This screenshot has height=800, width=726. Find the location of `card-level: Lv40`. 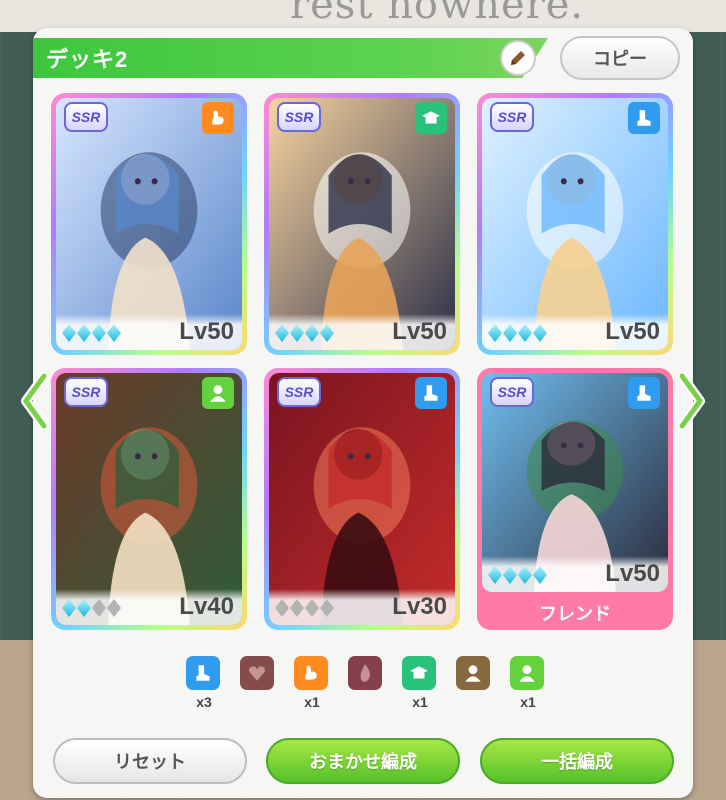

card-level: Lv40 is located at coordinates (206, 606).